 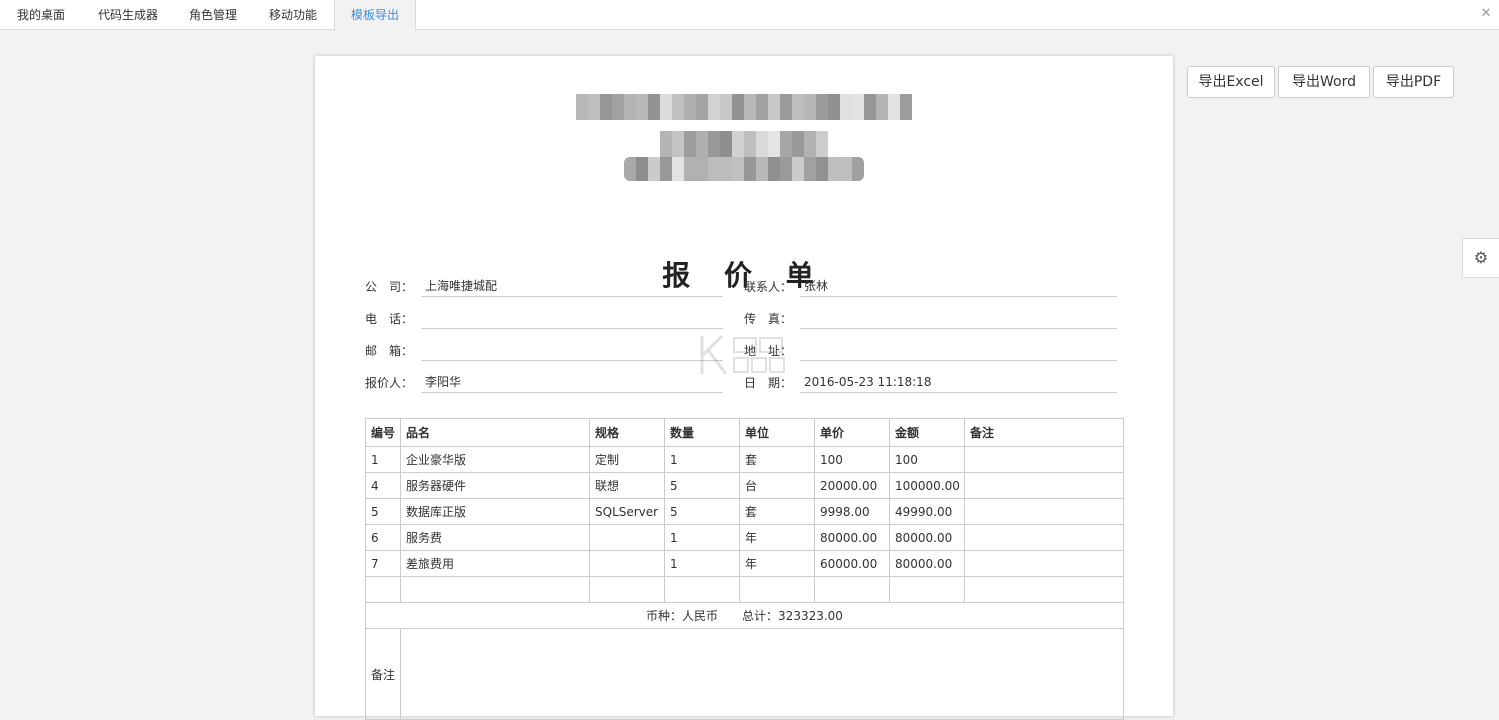 I want to click on header-cell: 数量, so click(x=702, y=432).